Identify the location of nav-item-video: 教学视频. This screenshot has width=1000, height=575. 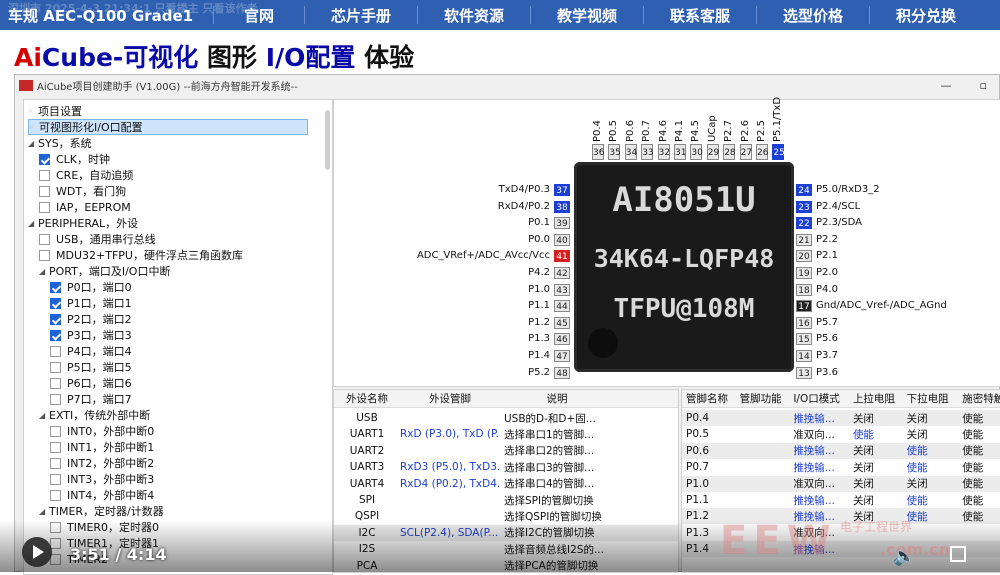
(587, 15).